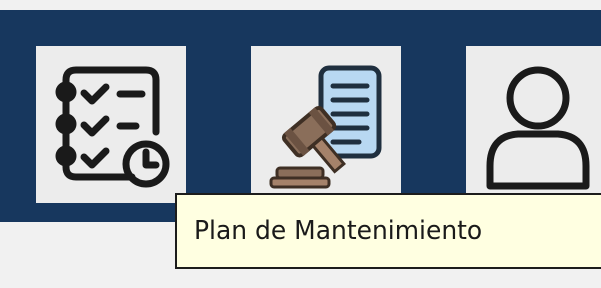 The height and width of the screenshot is (288, 601). Describe the element at coordinates (338, 231) in the screenshot. I see `tooltip-text: Plan de Mantenimiento` at that location.